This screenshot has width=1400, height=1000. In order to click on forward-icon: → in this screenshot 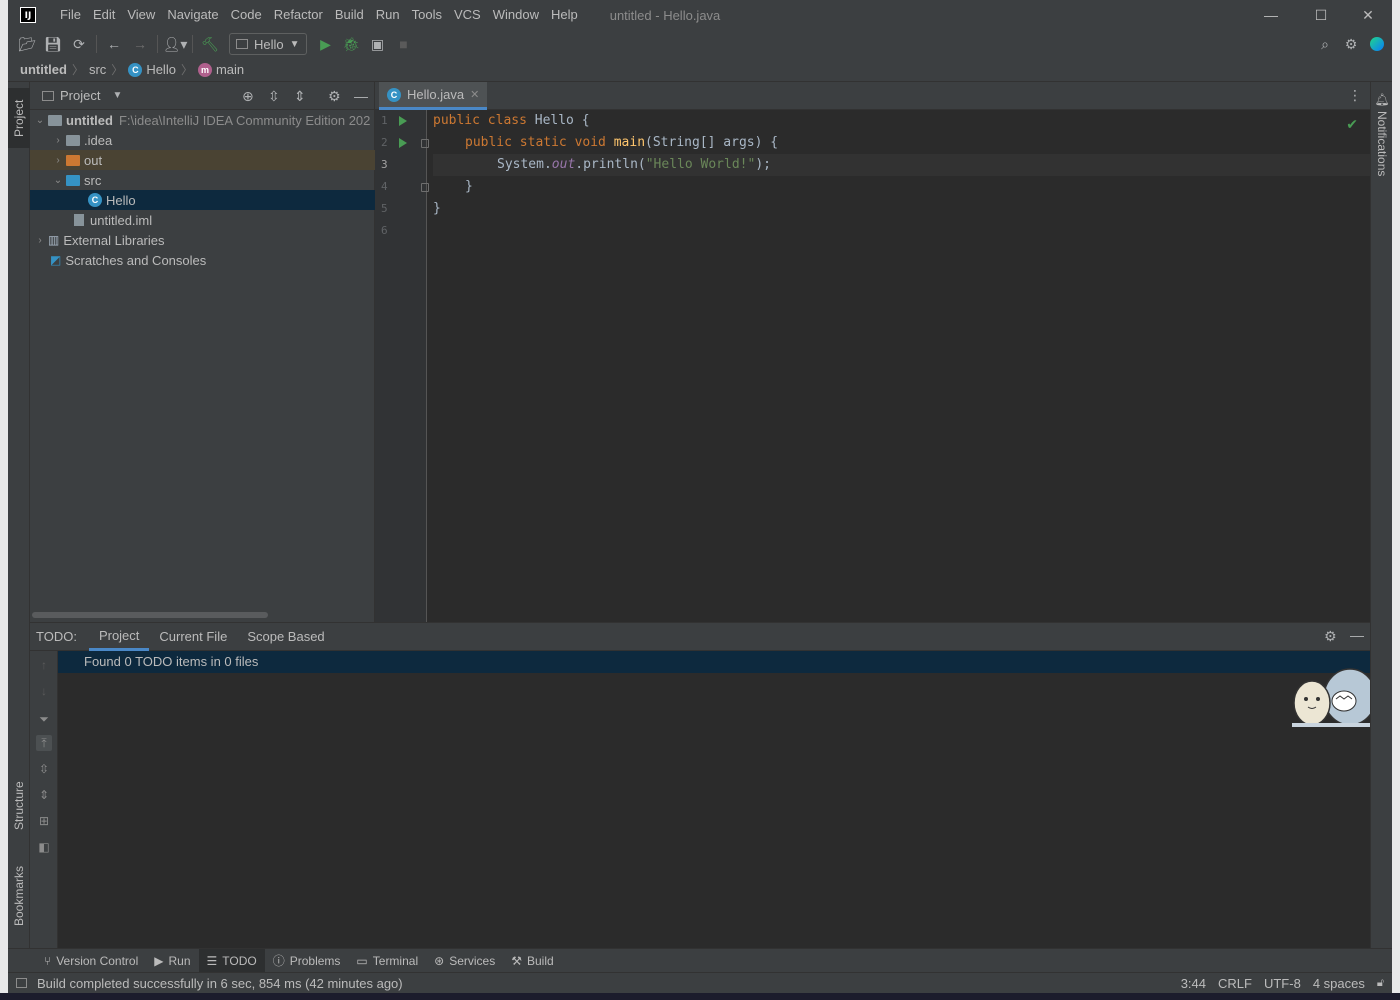, I will do `click(140, 44)`.